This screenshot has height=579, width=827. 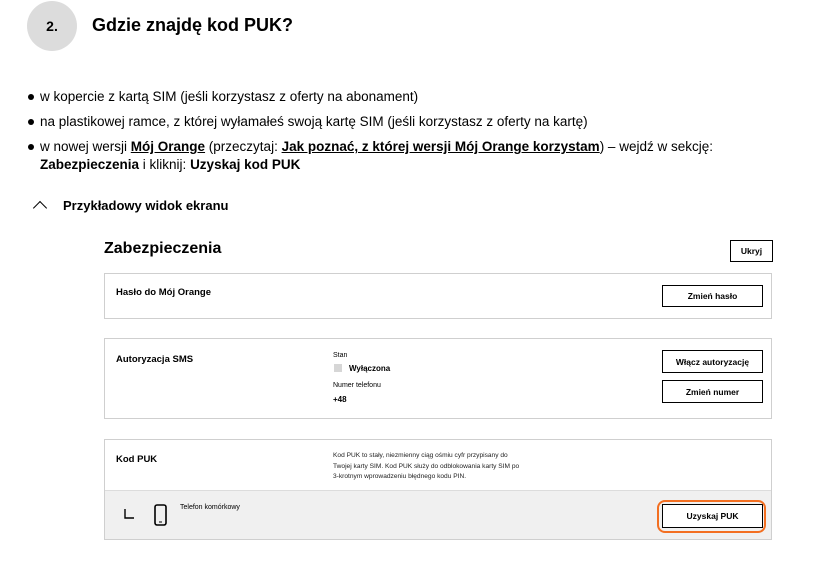 What do you see at coordinates (656, 146) in the screenshot?
I see `bullet-text-part: ) – wejdź w sekcję:` at bounding box center [656, 146].